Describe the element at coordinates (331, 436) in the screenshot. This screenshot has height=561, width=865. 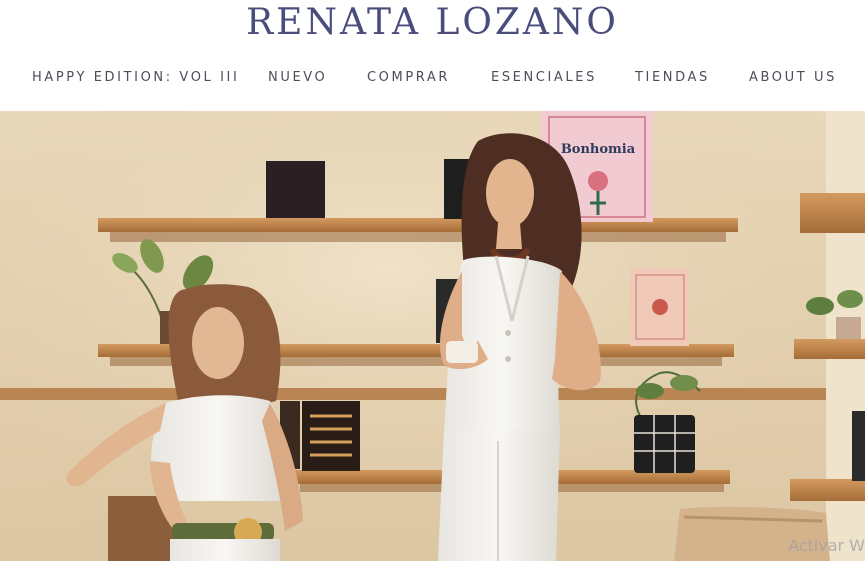
I see `book-spoons` at that location.